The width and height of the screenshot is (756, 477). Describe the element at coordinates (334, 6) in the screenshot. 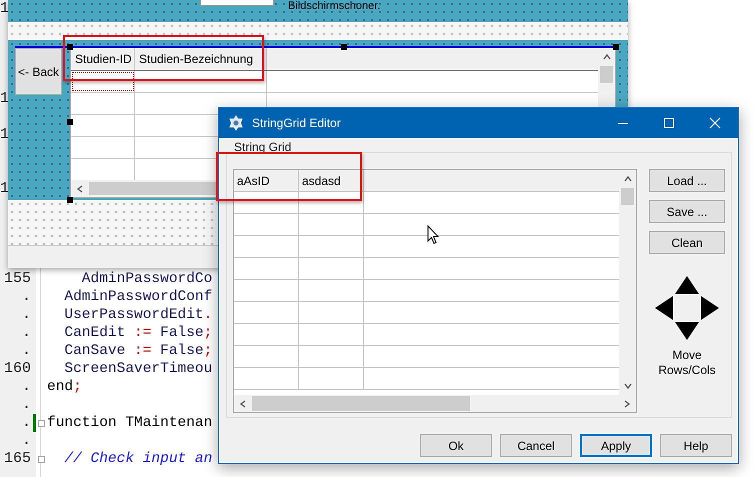

I see `caption-label: Bildschirmschoner.` at that location.